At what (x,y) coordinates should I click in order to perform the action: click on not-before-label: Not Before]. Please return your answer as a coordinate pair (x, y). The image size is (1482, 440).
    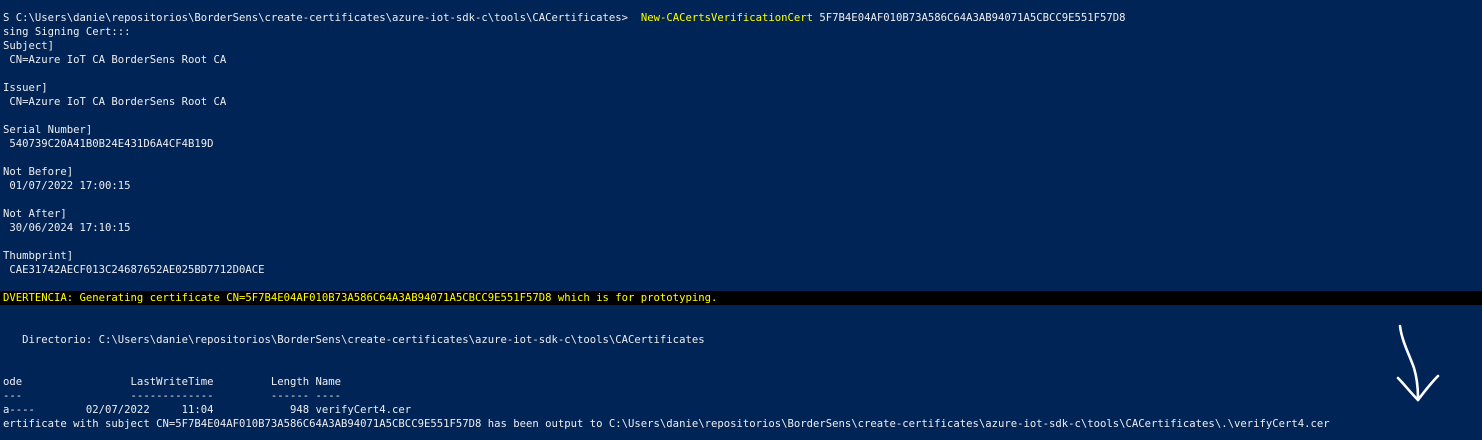
    Looking at the image, I should click on (38, 172).